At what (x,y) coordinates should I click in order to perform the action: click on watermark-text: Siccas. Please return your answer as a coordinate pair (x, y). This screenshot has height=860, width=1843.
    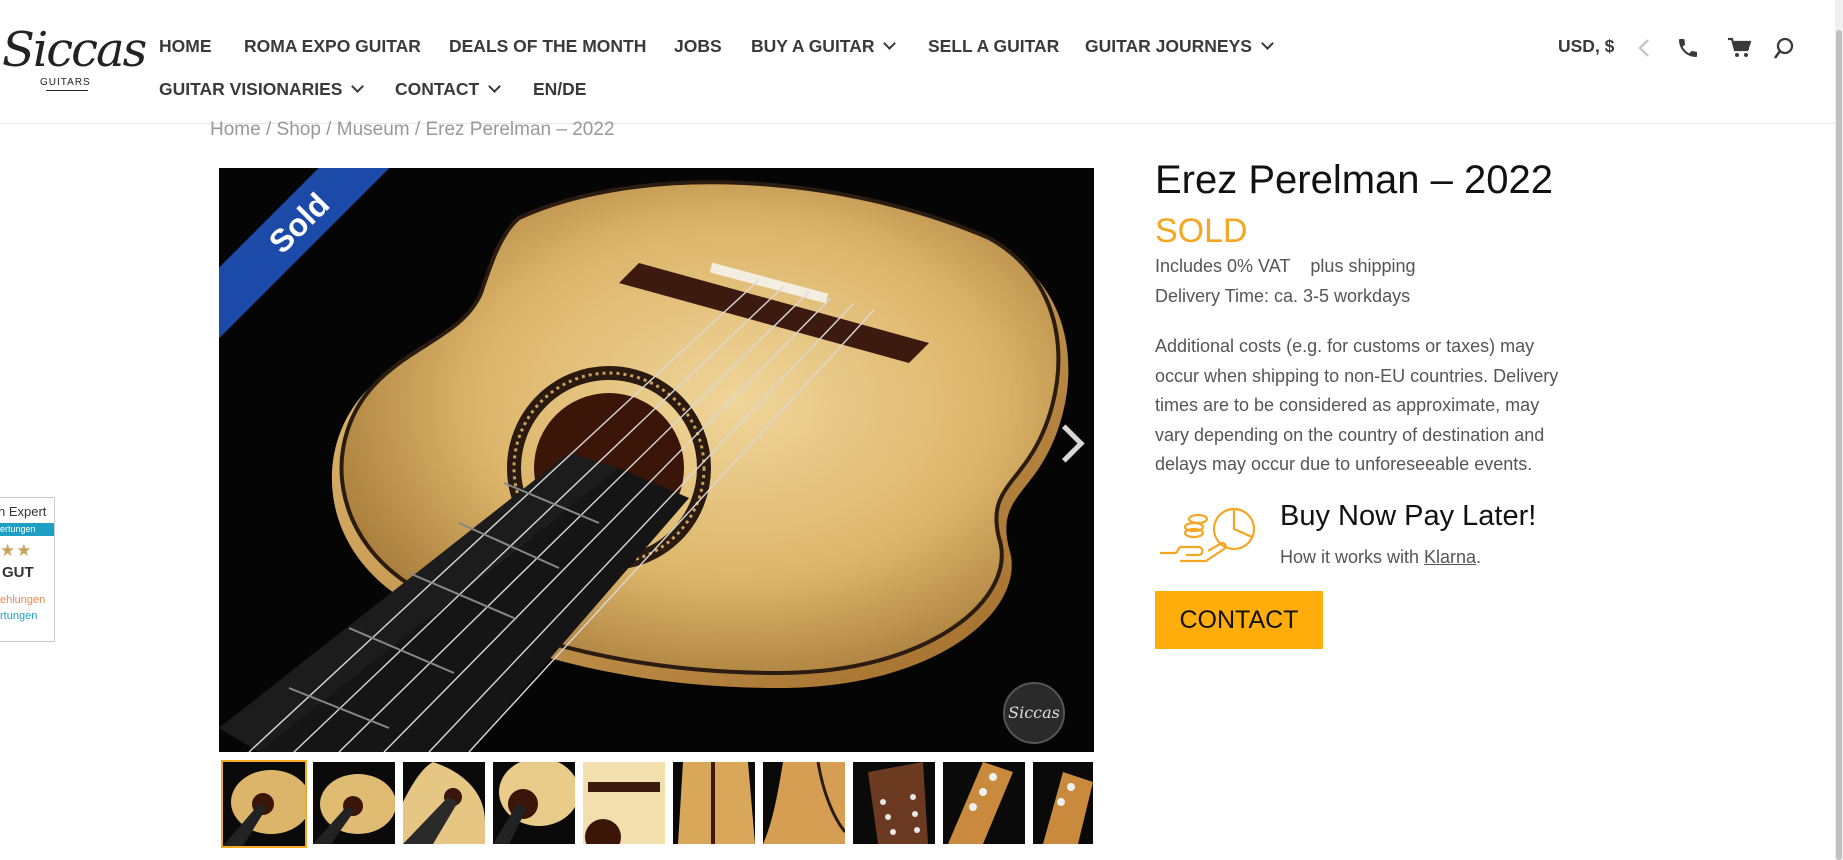
    Looking at the image, I should click on (1034, 712).